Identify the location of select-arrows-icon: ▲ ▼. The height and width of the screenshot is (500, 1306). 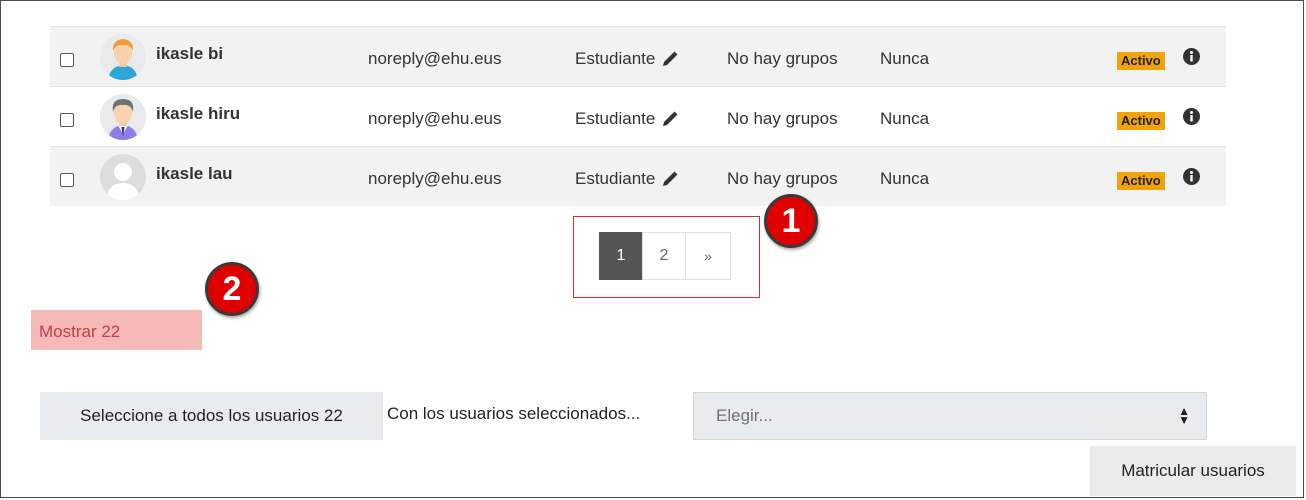
(1184, 415).